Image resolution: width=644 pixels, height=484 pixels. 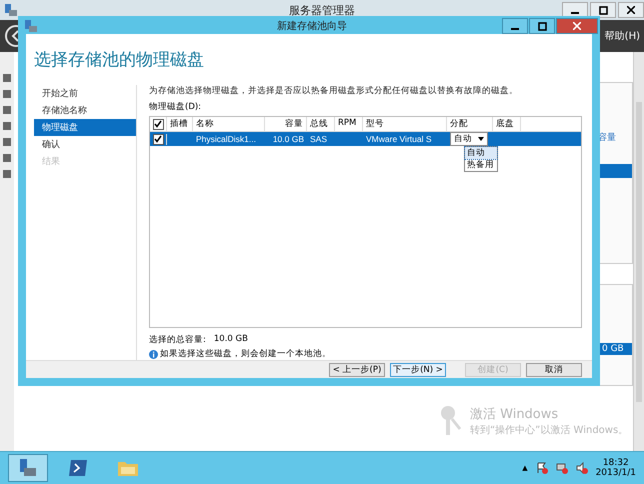 What do you see at coordinates (418, 369) in the screenshot?
I see `wizard-button: 下一步(N) >` at bounding box center [418, 369].